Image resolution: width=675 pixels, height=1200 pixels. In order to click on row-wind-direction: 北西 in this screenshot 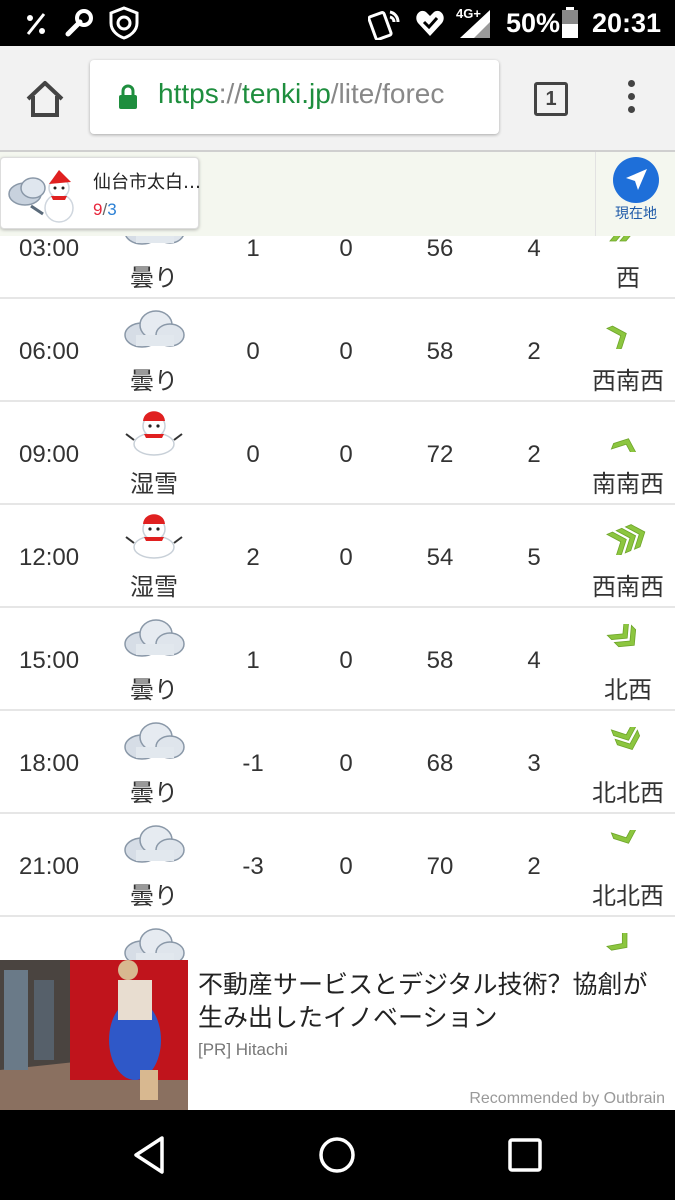, I will do `click(628, 690)`.